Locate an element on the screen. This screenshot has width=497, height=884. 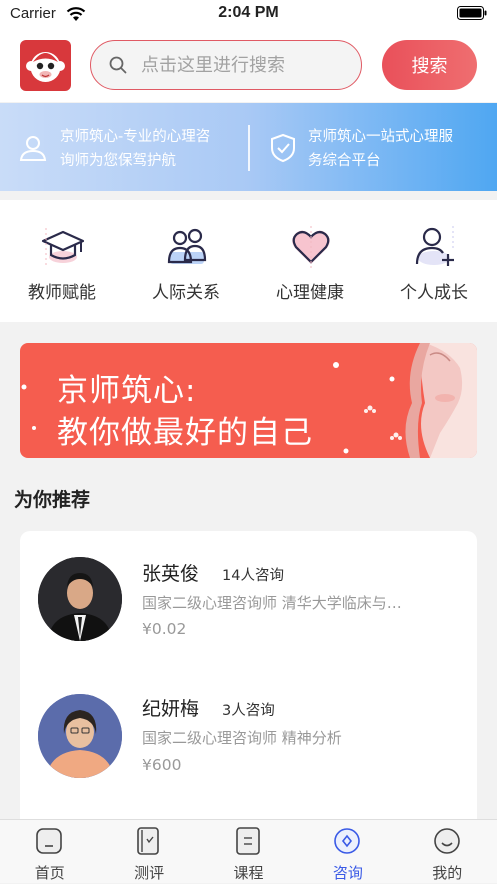
banner-divider is located at coordinates (249, 148).